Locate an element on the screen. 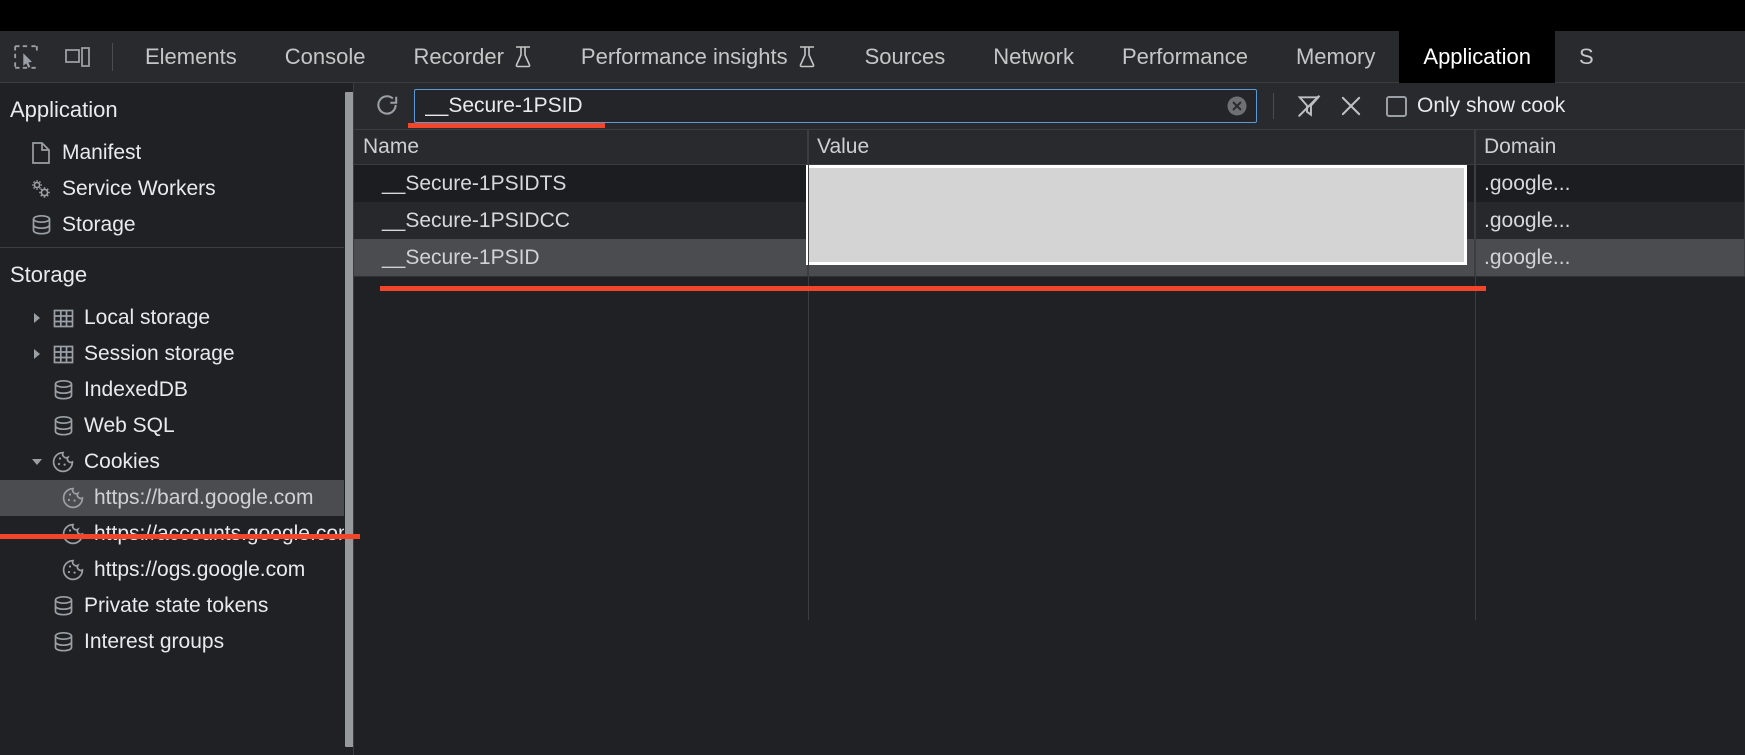 This screenshot has height=755, width=1745. tab-recorder: Recorder is located at coordinates (472, 57).